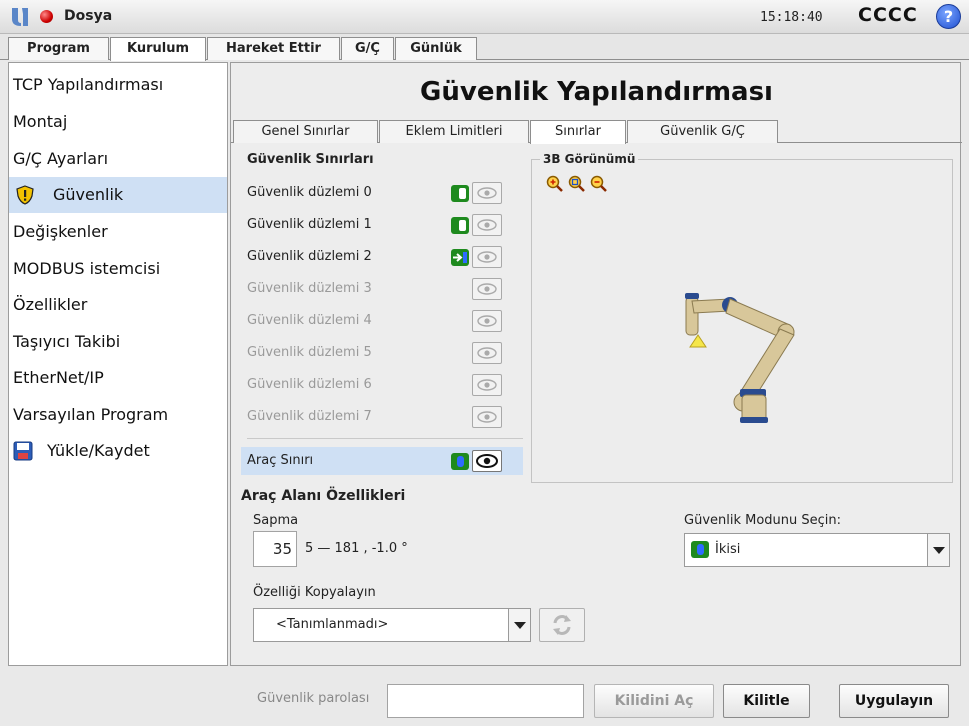 Image resolution: width=969 pixels, height=726 pixels. I want to click on list-item: Güvenlik düzlemi 5, so click(382, 353).